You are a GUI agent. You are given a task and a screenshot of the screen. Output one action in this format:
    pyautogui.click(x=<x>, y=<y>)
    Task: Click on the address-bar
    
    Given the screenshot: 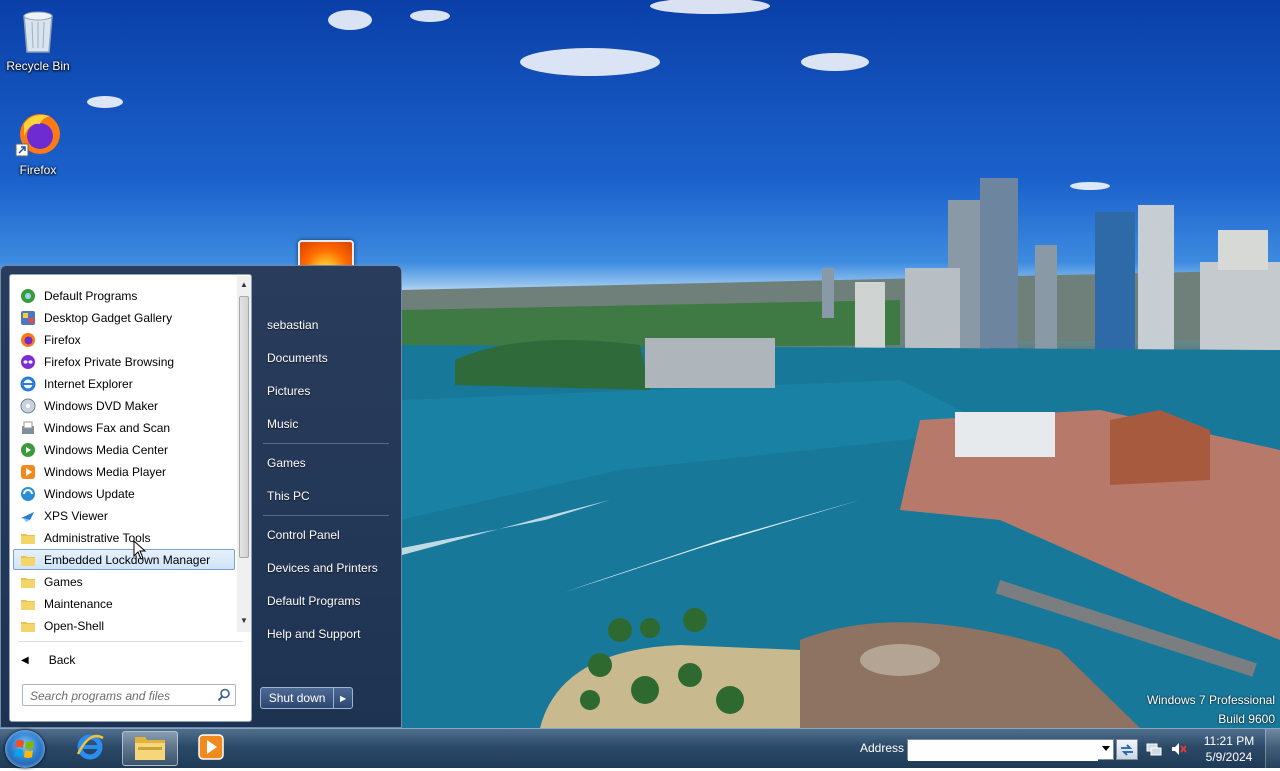 What is the action you would take?
    pyautogui.click(x=1010, y=750)
    